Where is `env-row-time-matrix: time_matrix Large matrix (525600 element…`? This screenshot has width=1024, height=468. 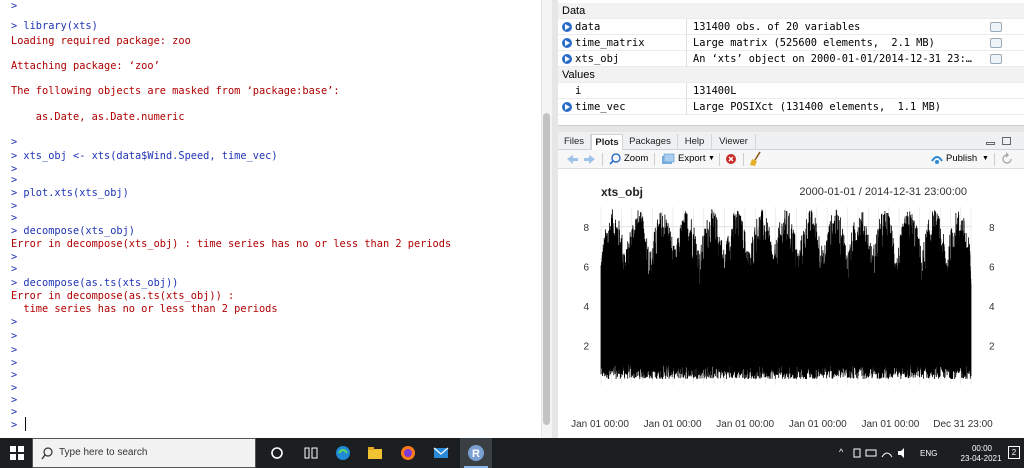
env-row-time-matrix: time_matrix Large matrix (525600 element… is located at coordinates (791, 43).